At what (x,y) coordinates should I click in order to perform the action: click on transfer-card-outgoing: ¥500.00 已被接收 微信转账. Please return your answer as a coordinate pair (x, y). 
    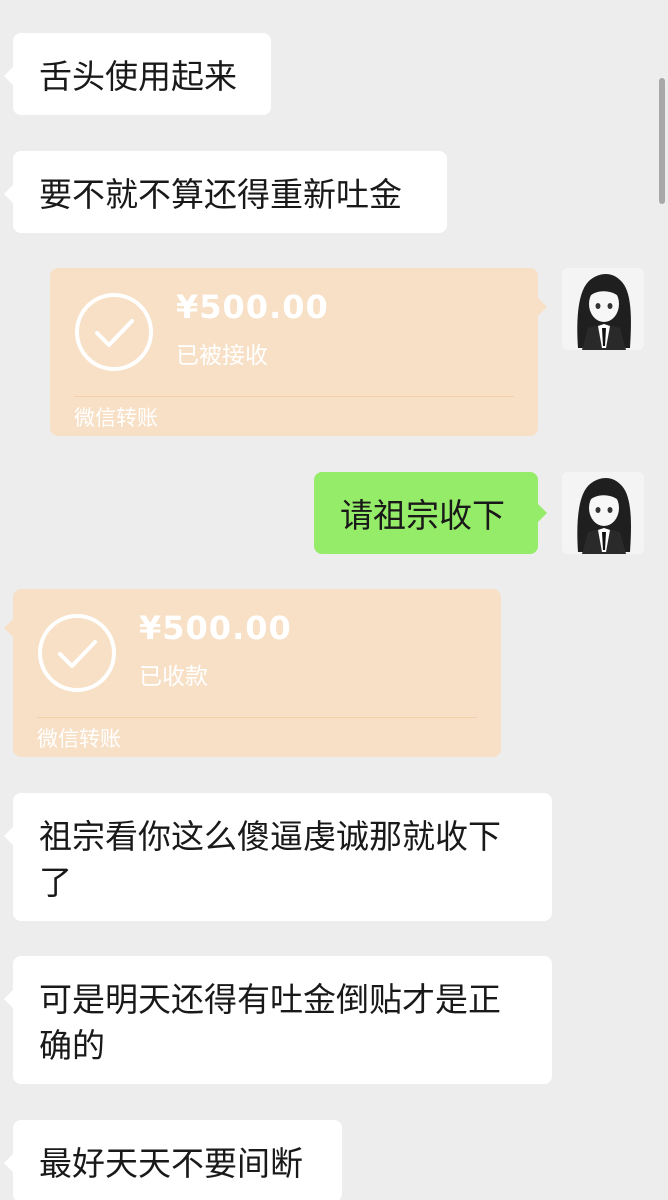
    Looking at the image, I should click on (298, 352).